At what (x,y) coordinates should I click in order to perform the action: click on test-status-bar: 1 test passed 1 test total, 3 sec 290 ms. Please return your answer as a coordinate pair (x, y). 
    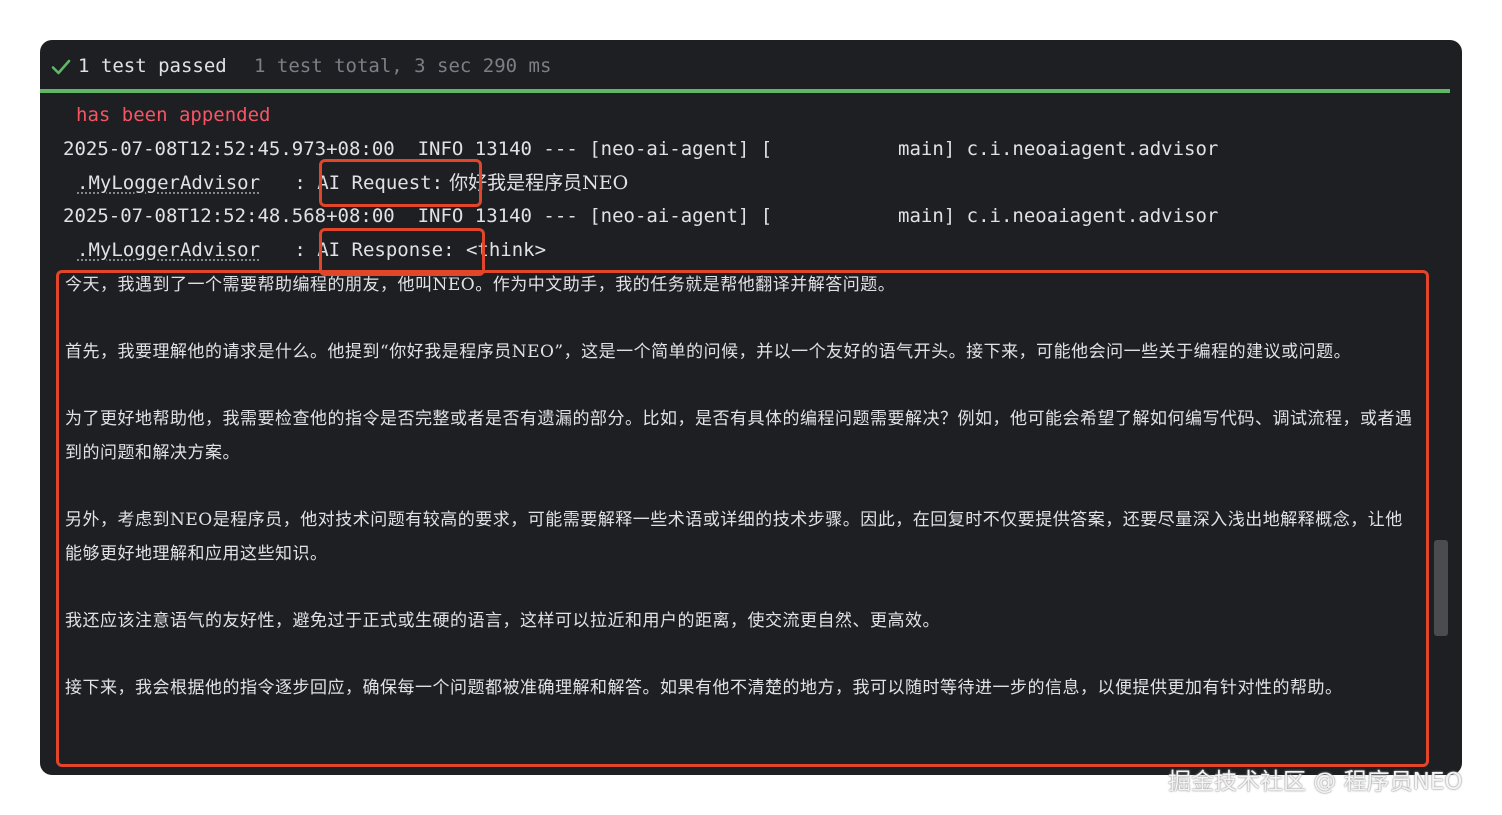
    Looking at the image, I should click on (751, 66).